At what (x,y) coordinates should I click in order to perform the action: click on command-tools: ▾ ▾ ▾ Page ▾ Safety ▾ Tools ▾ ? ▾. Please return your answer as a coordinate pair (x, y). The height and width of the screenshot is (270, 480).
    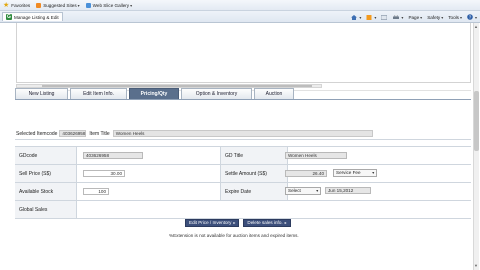
    Looking at the image, I should click on (411, 17).